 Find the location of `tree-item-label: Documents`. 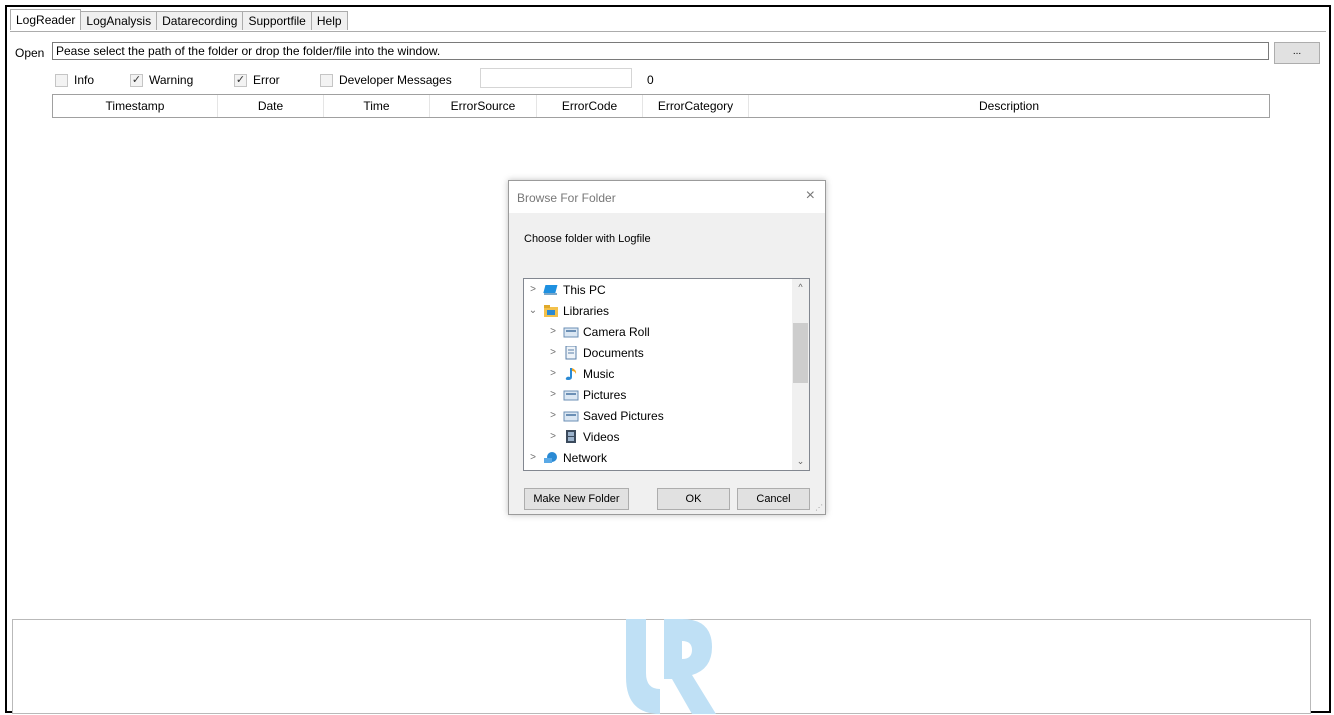

tree-item-label: Documents is located at coordinates (613, 352).